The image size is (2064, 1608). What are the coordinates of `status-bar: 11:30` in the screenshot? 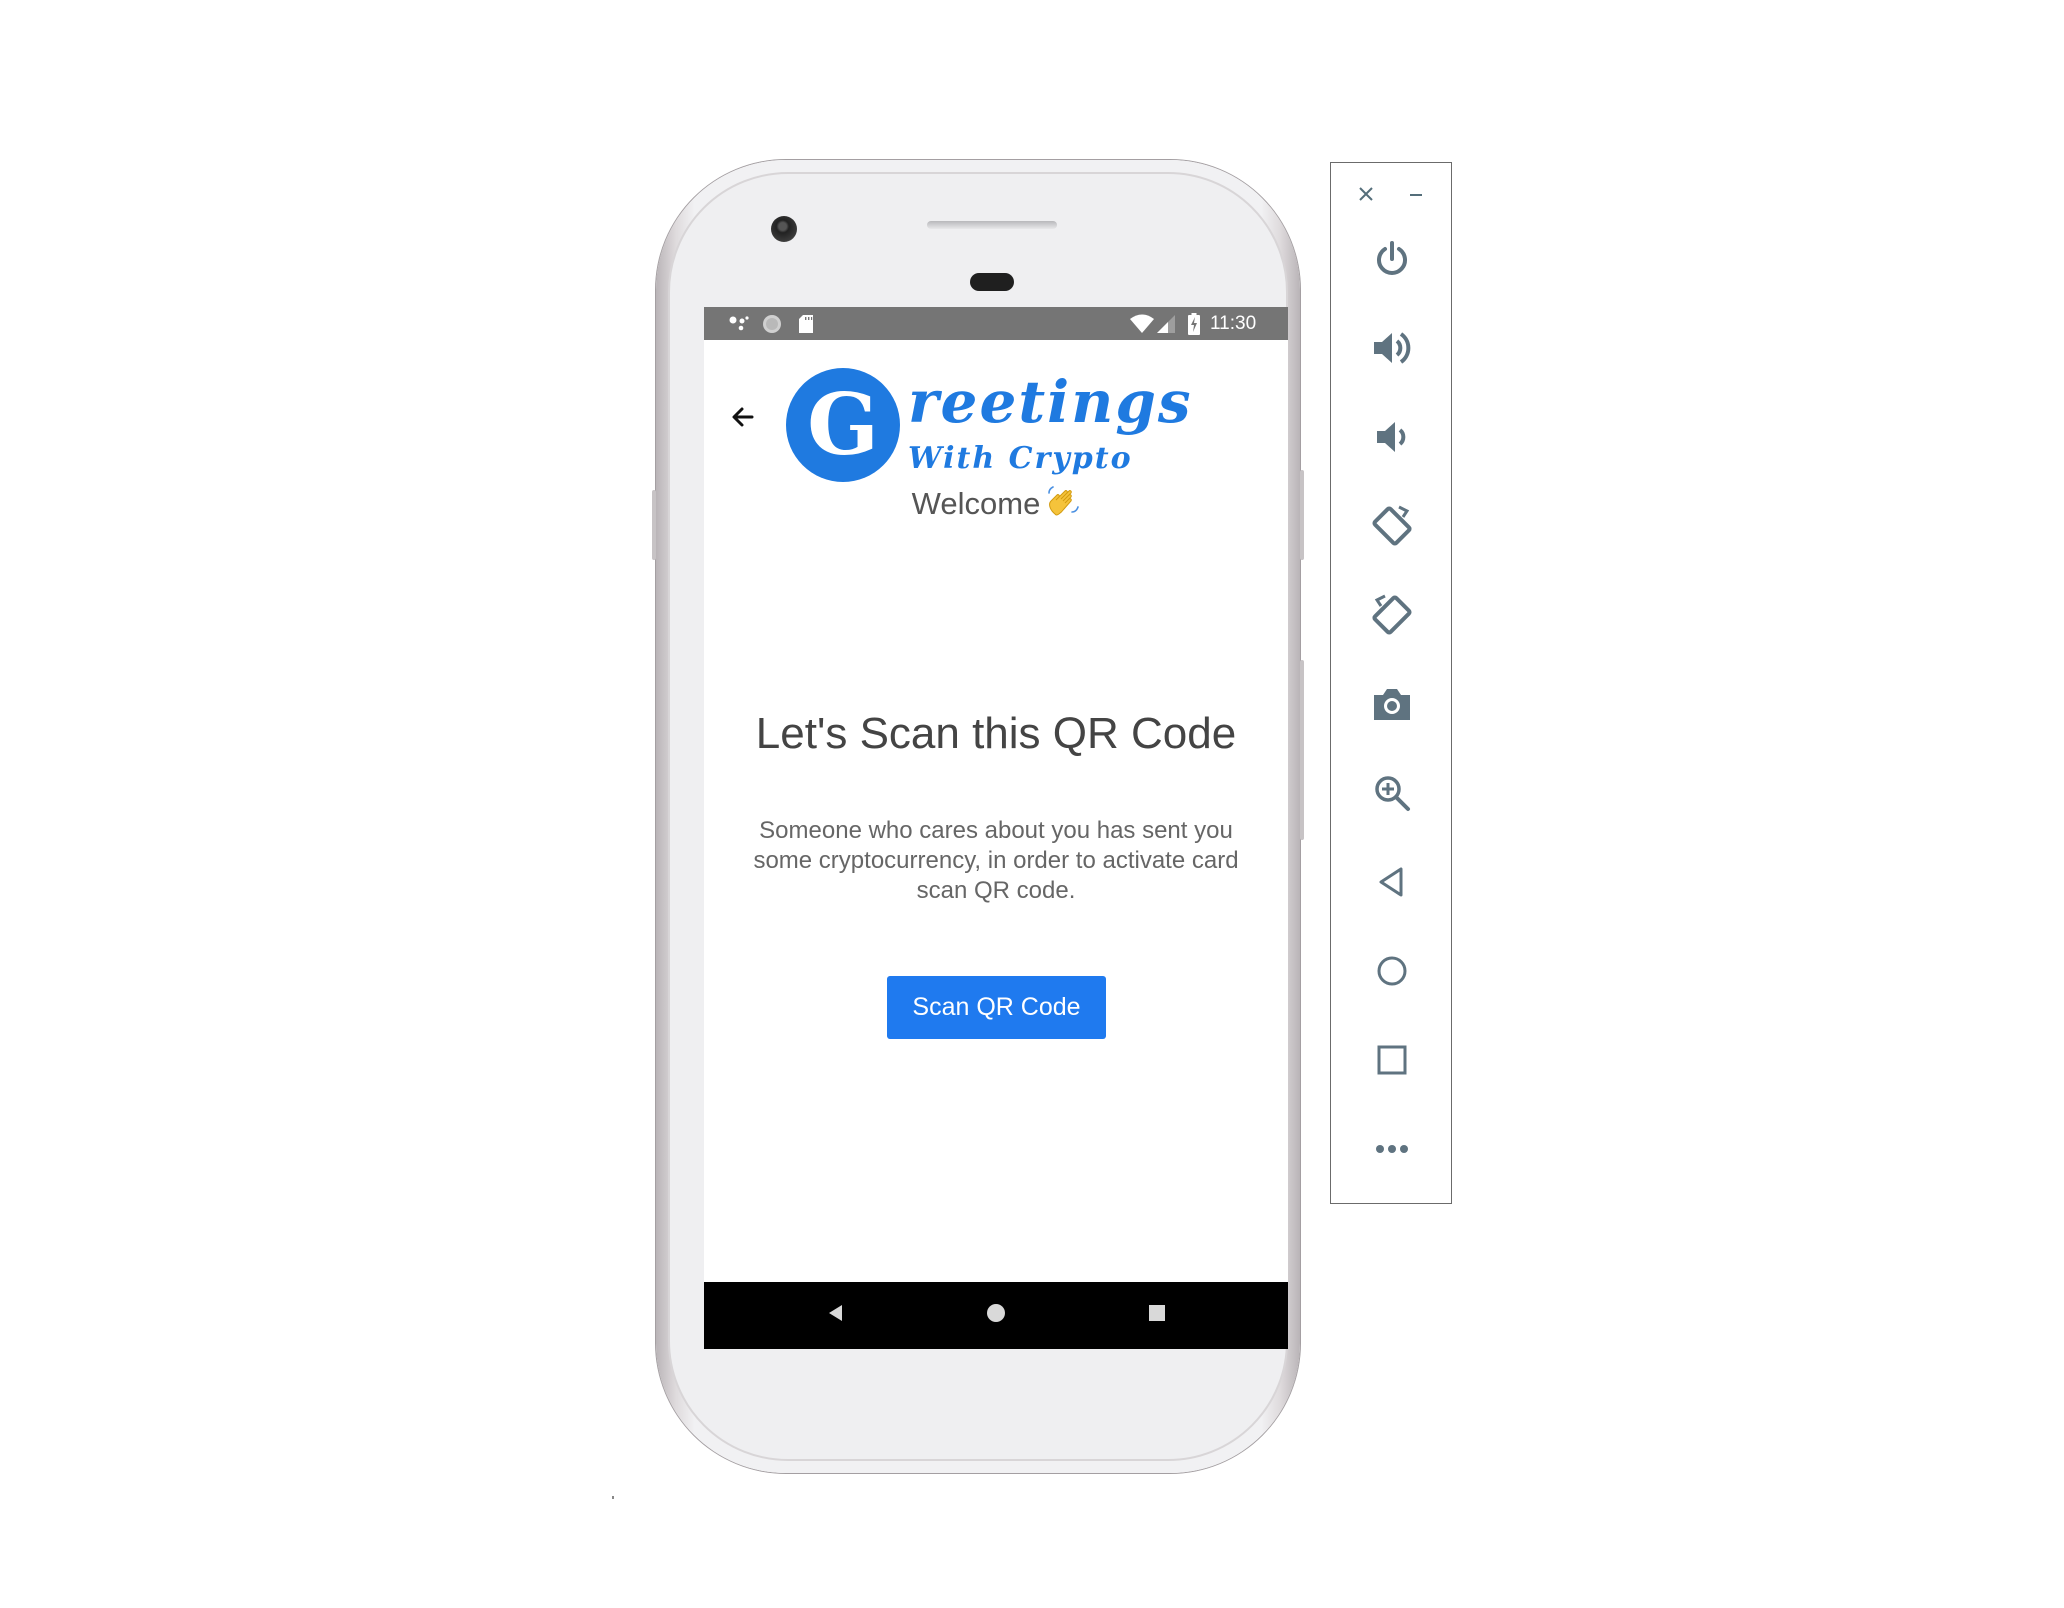 It's located at (996, 323).